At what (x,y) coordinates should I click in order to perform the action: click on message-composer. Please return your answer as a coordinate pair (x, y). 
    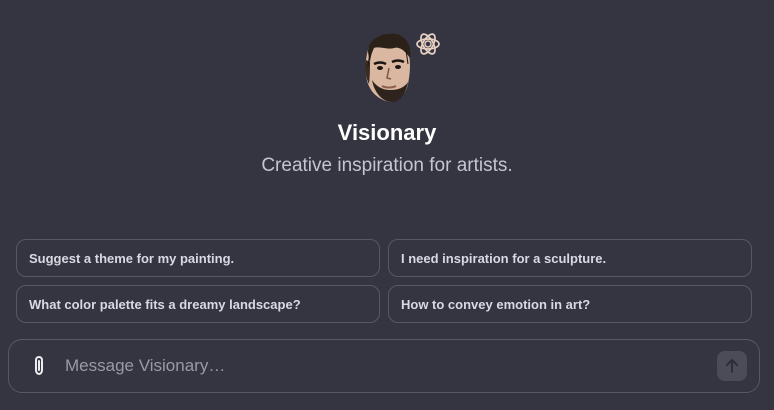
    Looking at the image, I should click on (384, 366).